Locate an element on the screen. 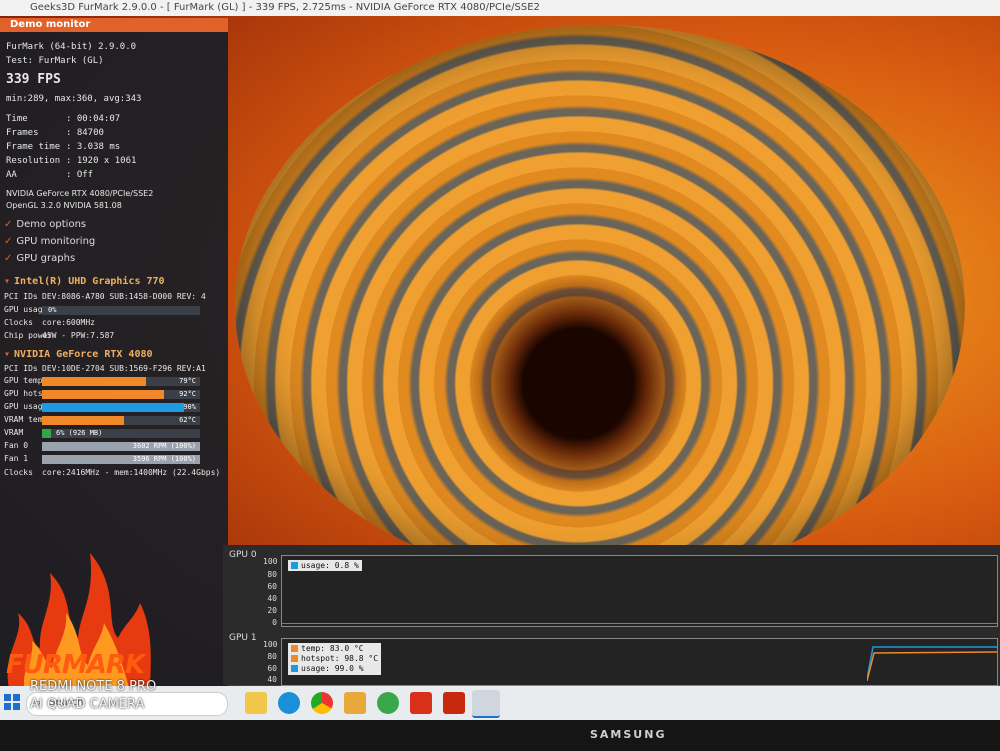 This screenshot has width=1000, height=751. stat-value: : 00:04:07 is located at coordinates (93, 119).